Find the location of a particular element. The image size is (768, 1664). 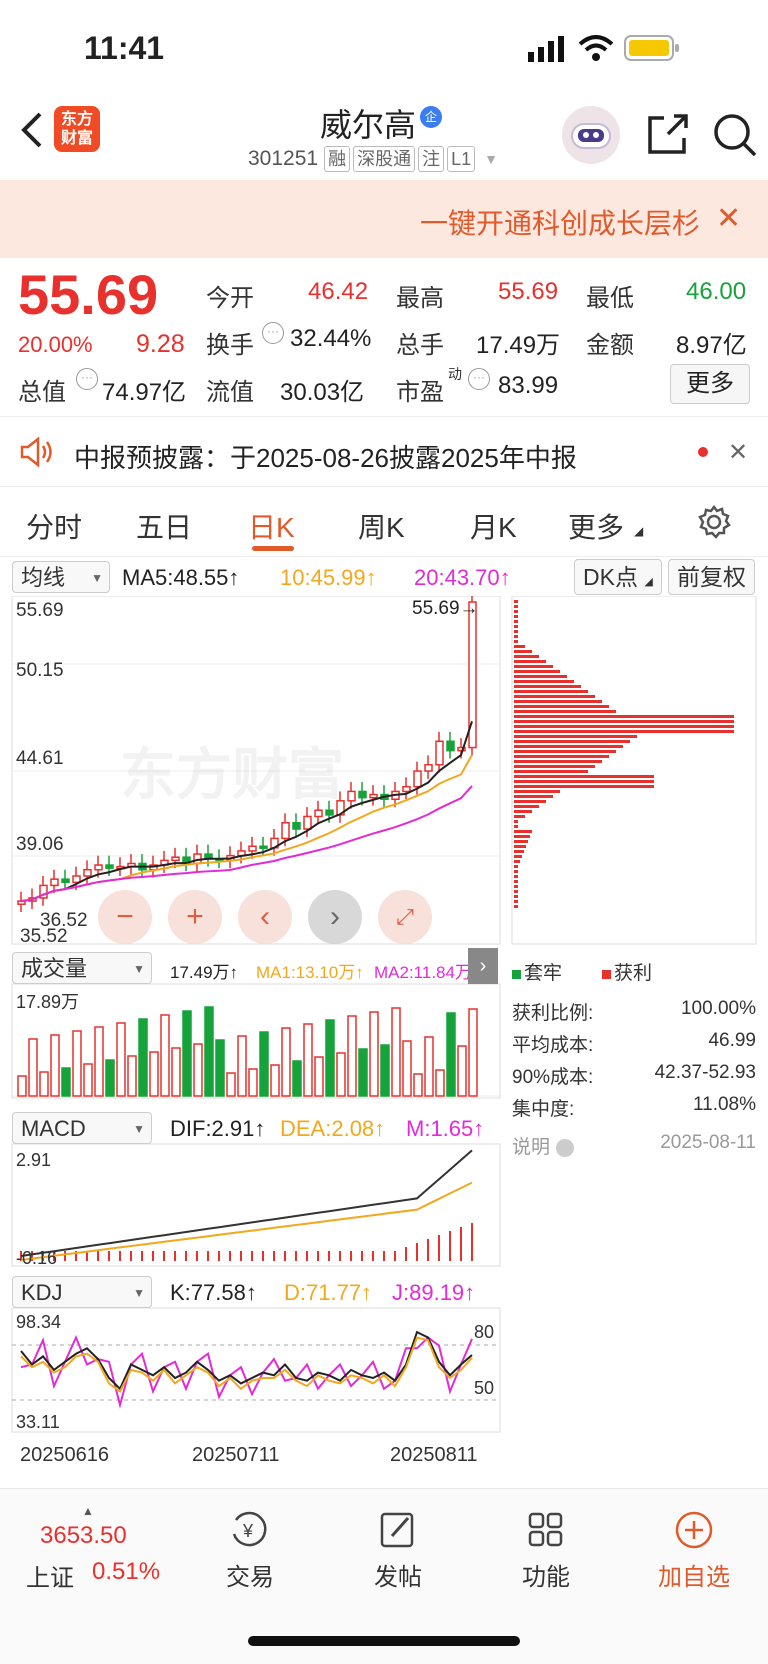

axis-price-4: 39.06 is located at coordinates (40, 844).